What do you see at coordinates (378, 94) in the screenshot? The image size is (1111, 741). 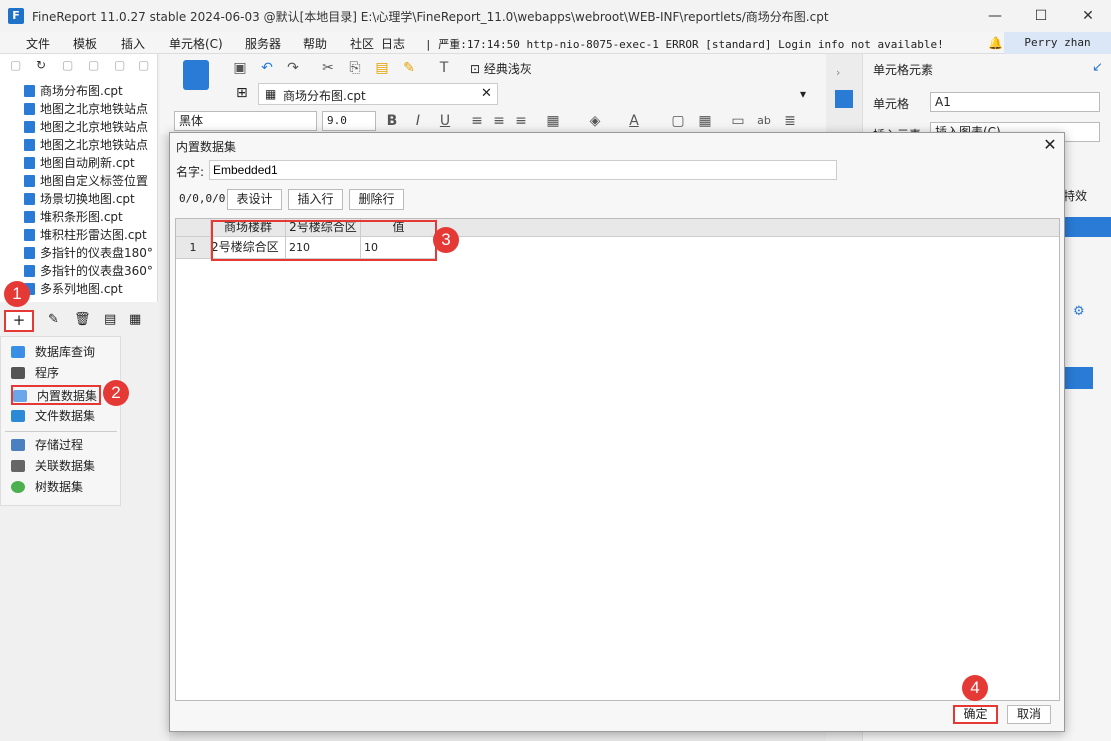 I see `tab-template: ▦ 商场分布图.cpt ✕` at bounding box center [378, 94].